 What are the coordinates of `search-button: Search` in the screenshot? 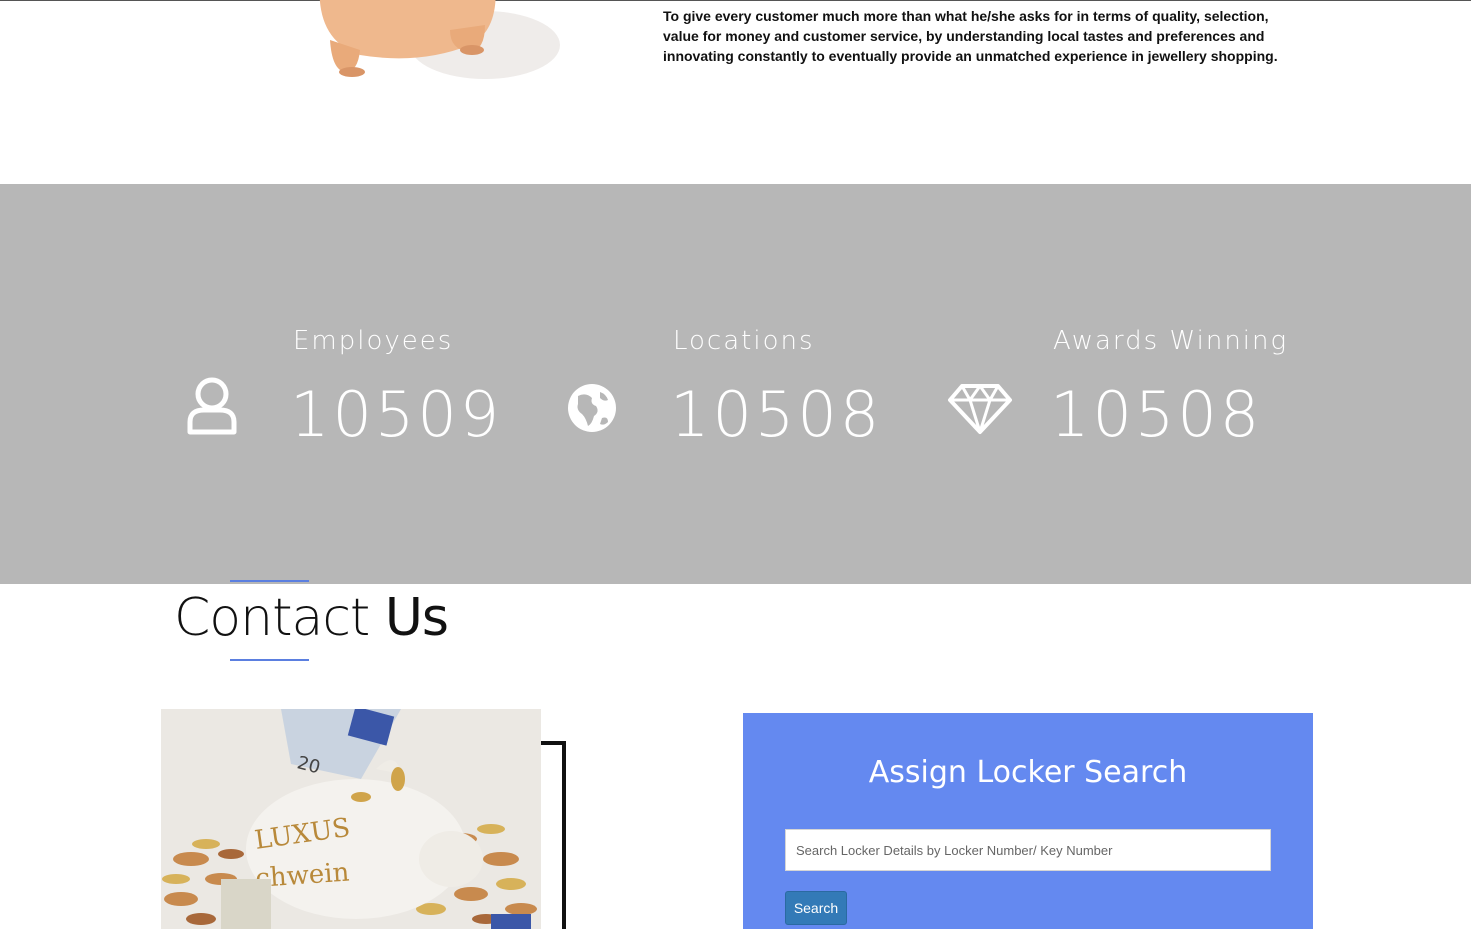 It's located at (816, 908).